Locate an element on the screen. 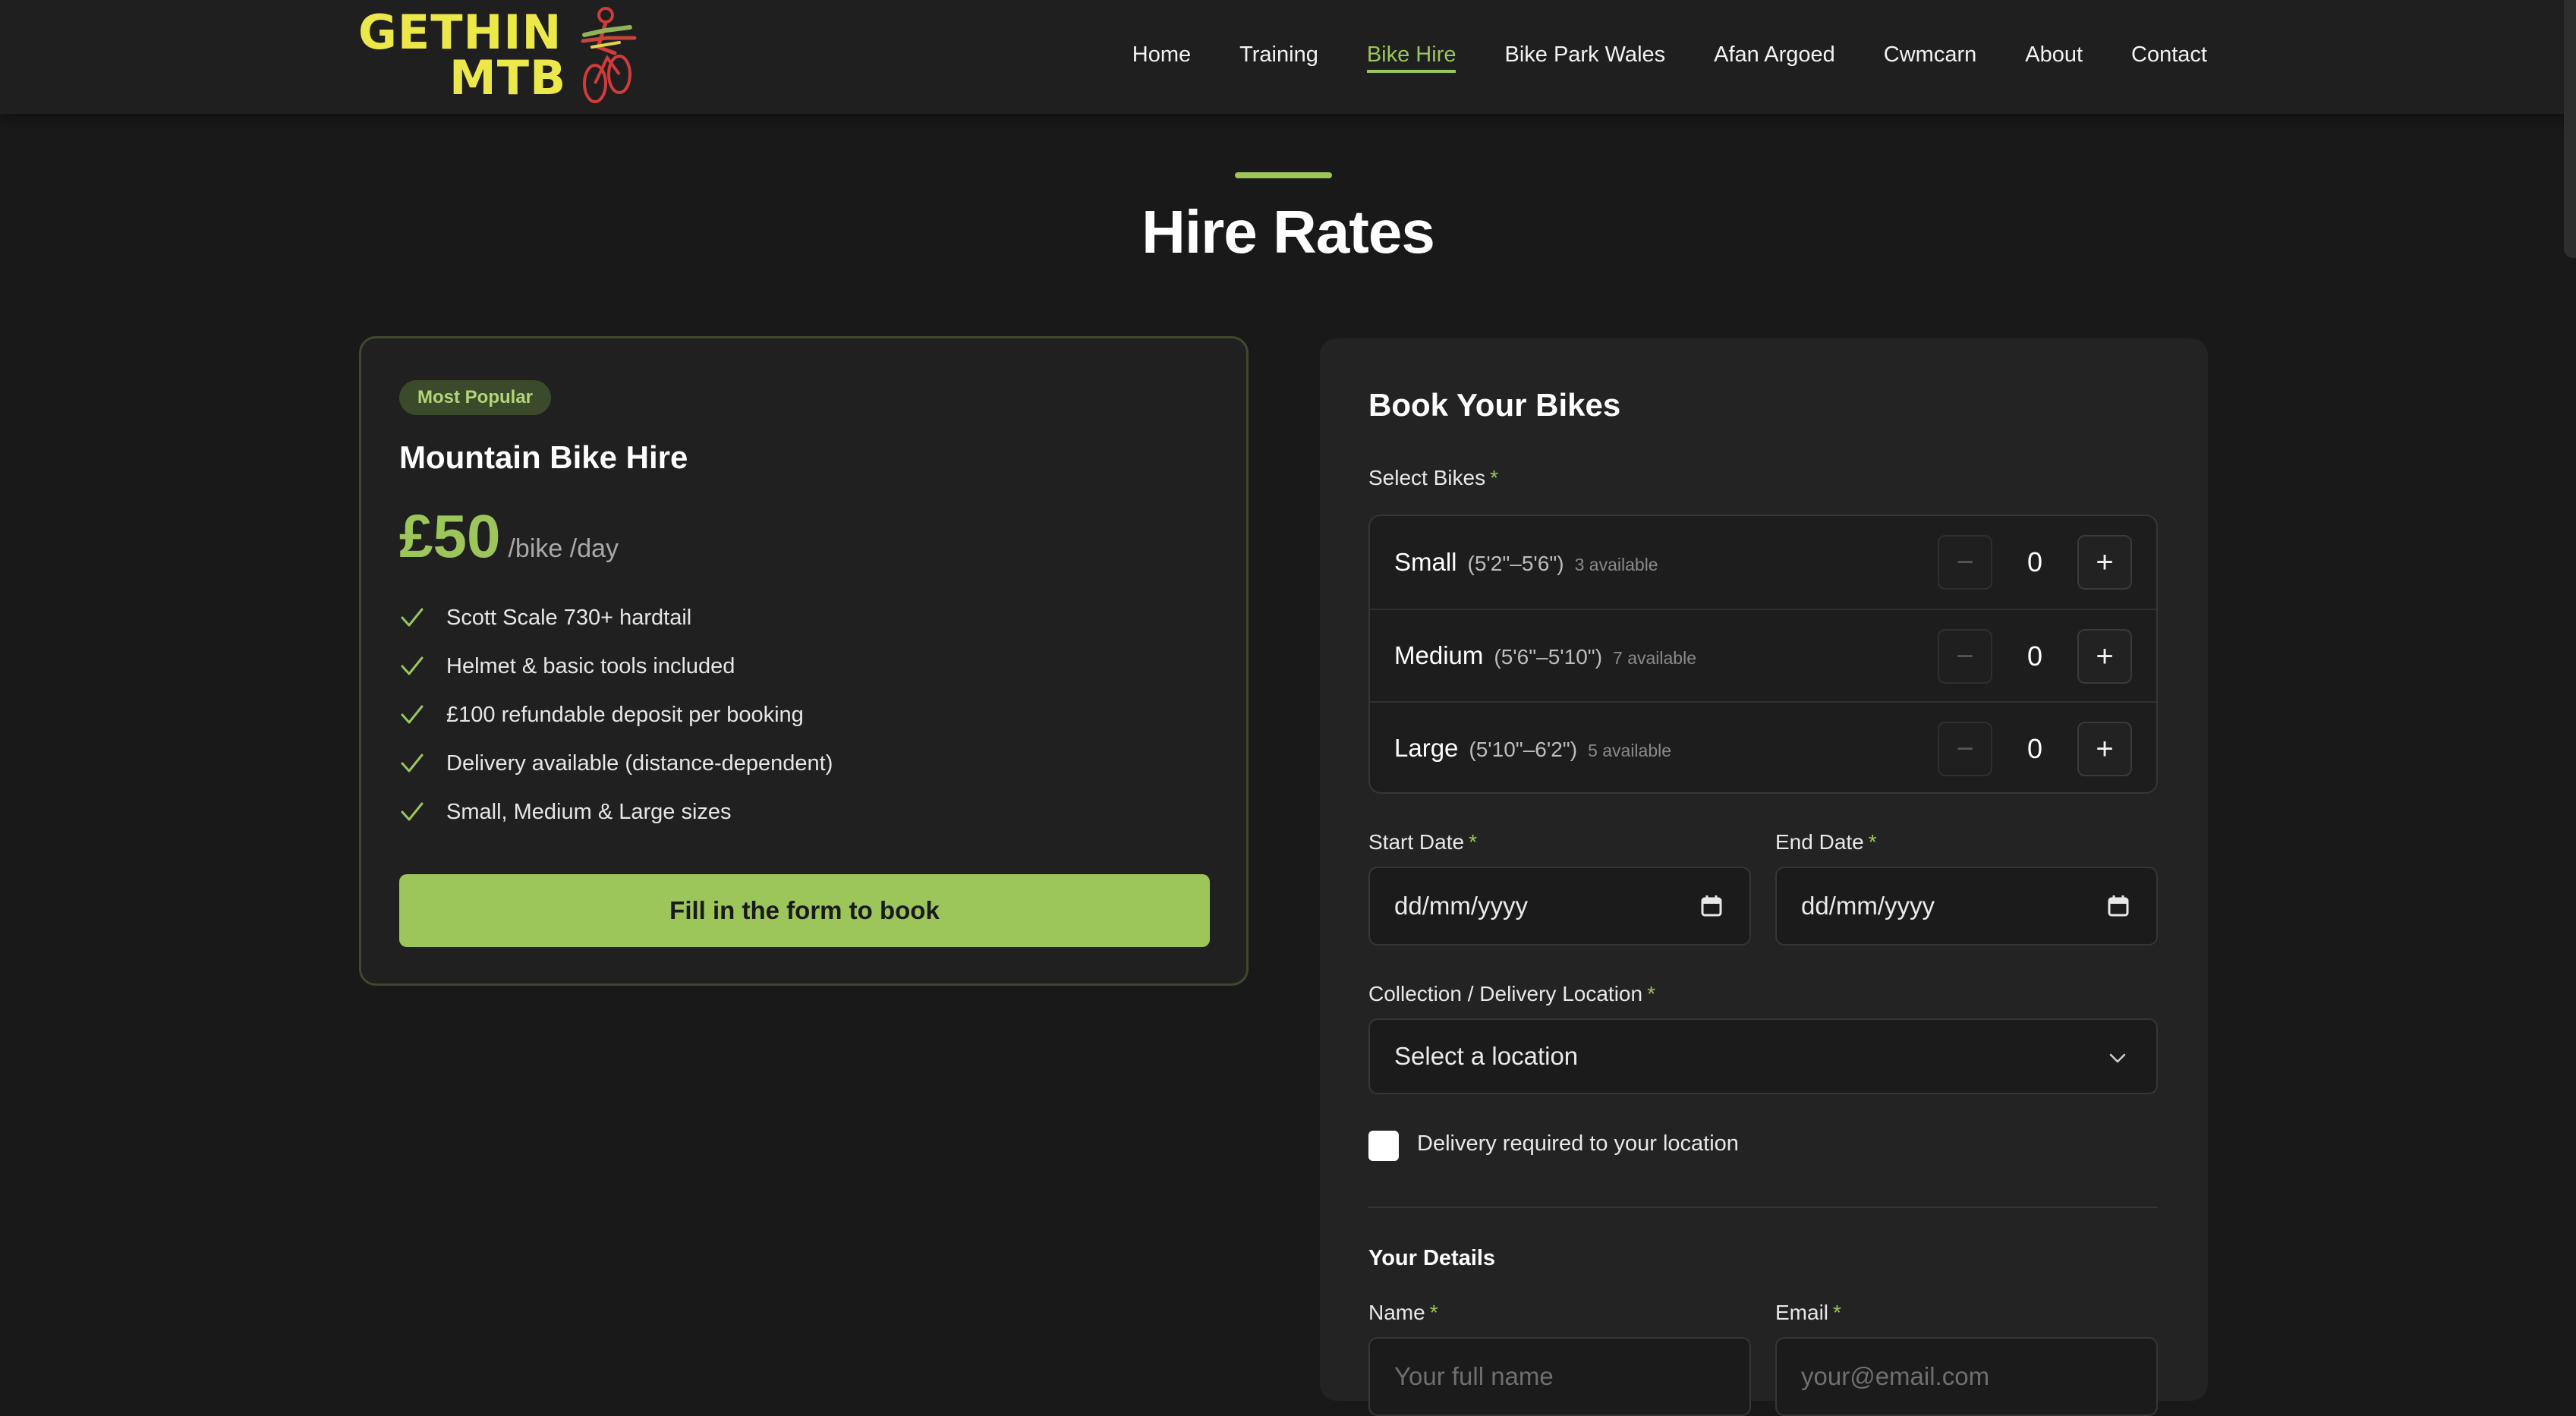 This screenshot has width=2576, height=1416. start-date-input: dd/mm/yyyy is located at coordinates (1559, 906).